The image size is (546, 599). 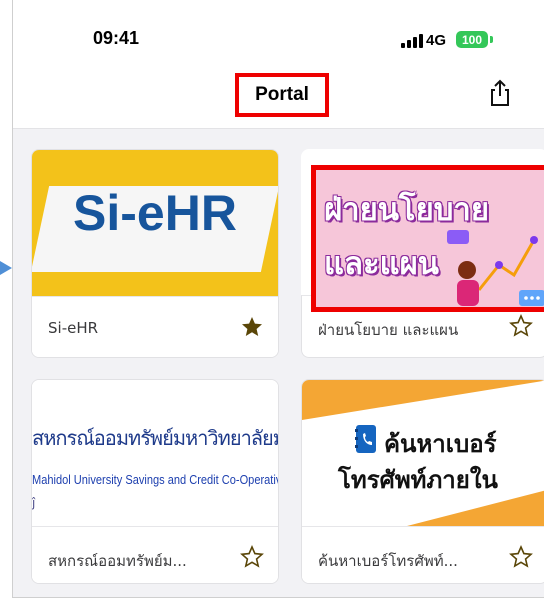 I want to click on card-label: ฝ่ายนโยบาย และแผน, so click(x=388, y=330).